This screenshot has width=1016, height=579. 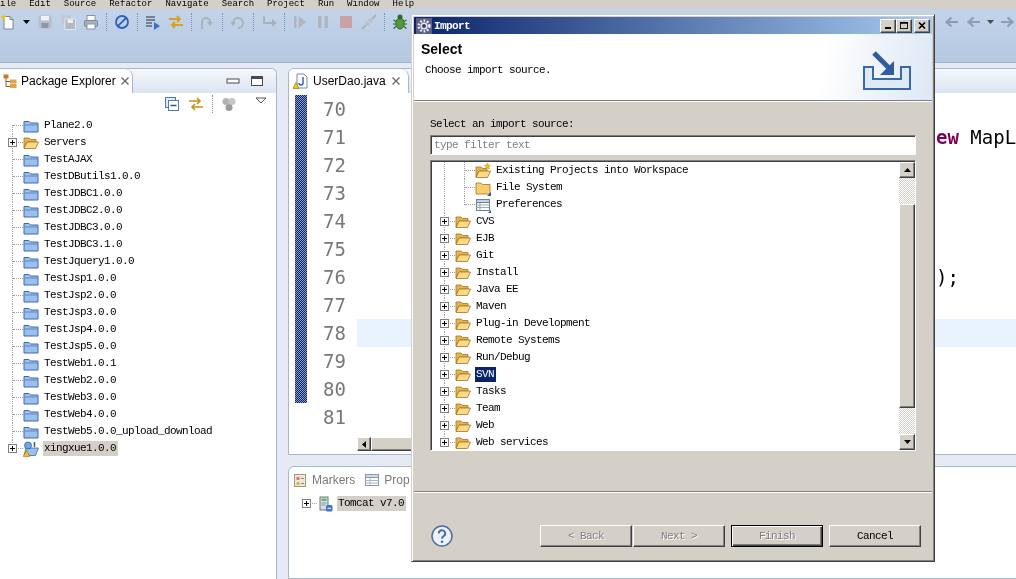 I want to click on new-file-icon, so click(x=8, y=22).